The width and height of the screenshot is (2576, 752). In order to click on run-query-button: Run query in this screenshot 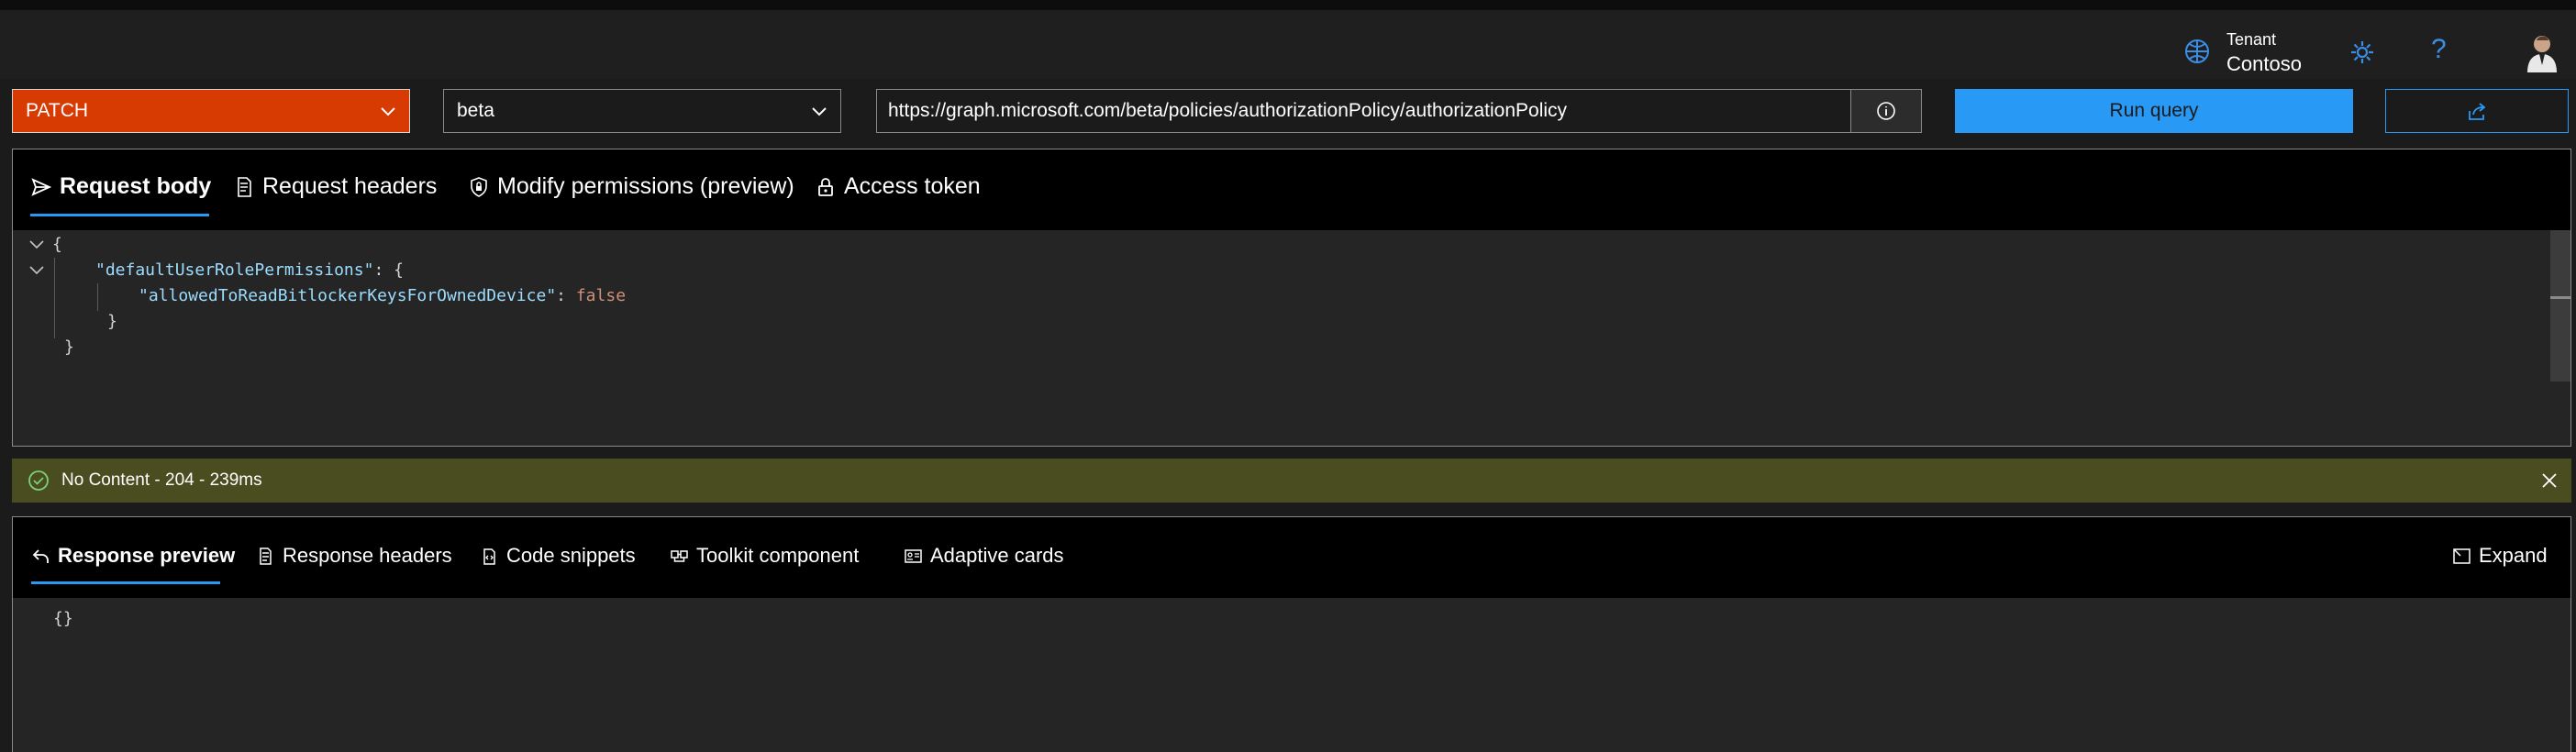, I will do `click(2154, 111)`.